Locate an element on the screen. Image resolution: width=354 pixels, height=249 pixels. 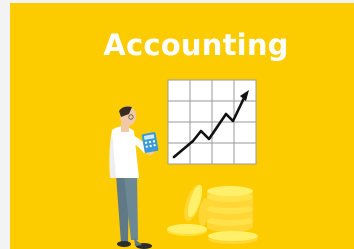
gold-coin-stack-icon is located at coordinates (212, 214).